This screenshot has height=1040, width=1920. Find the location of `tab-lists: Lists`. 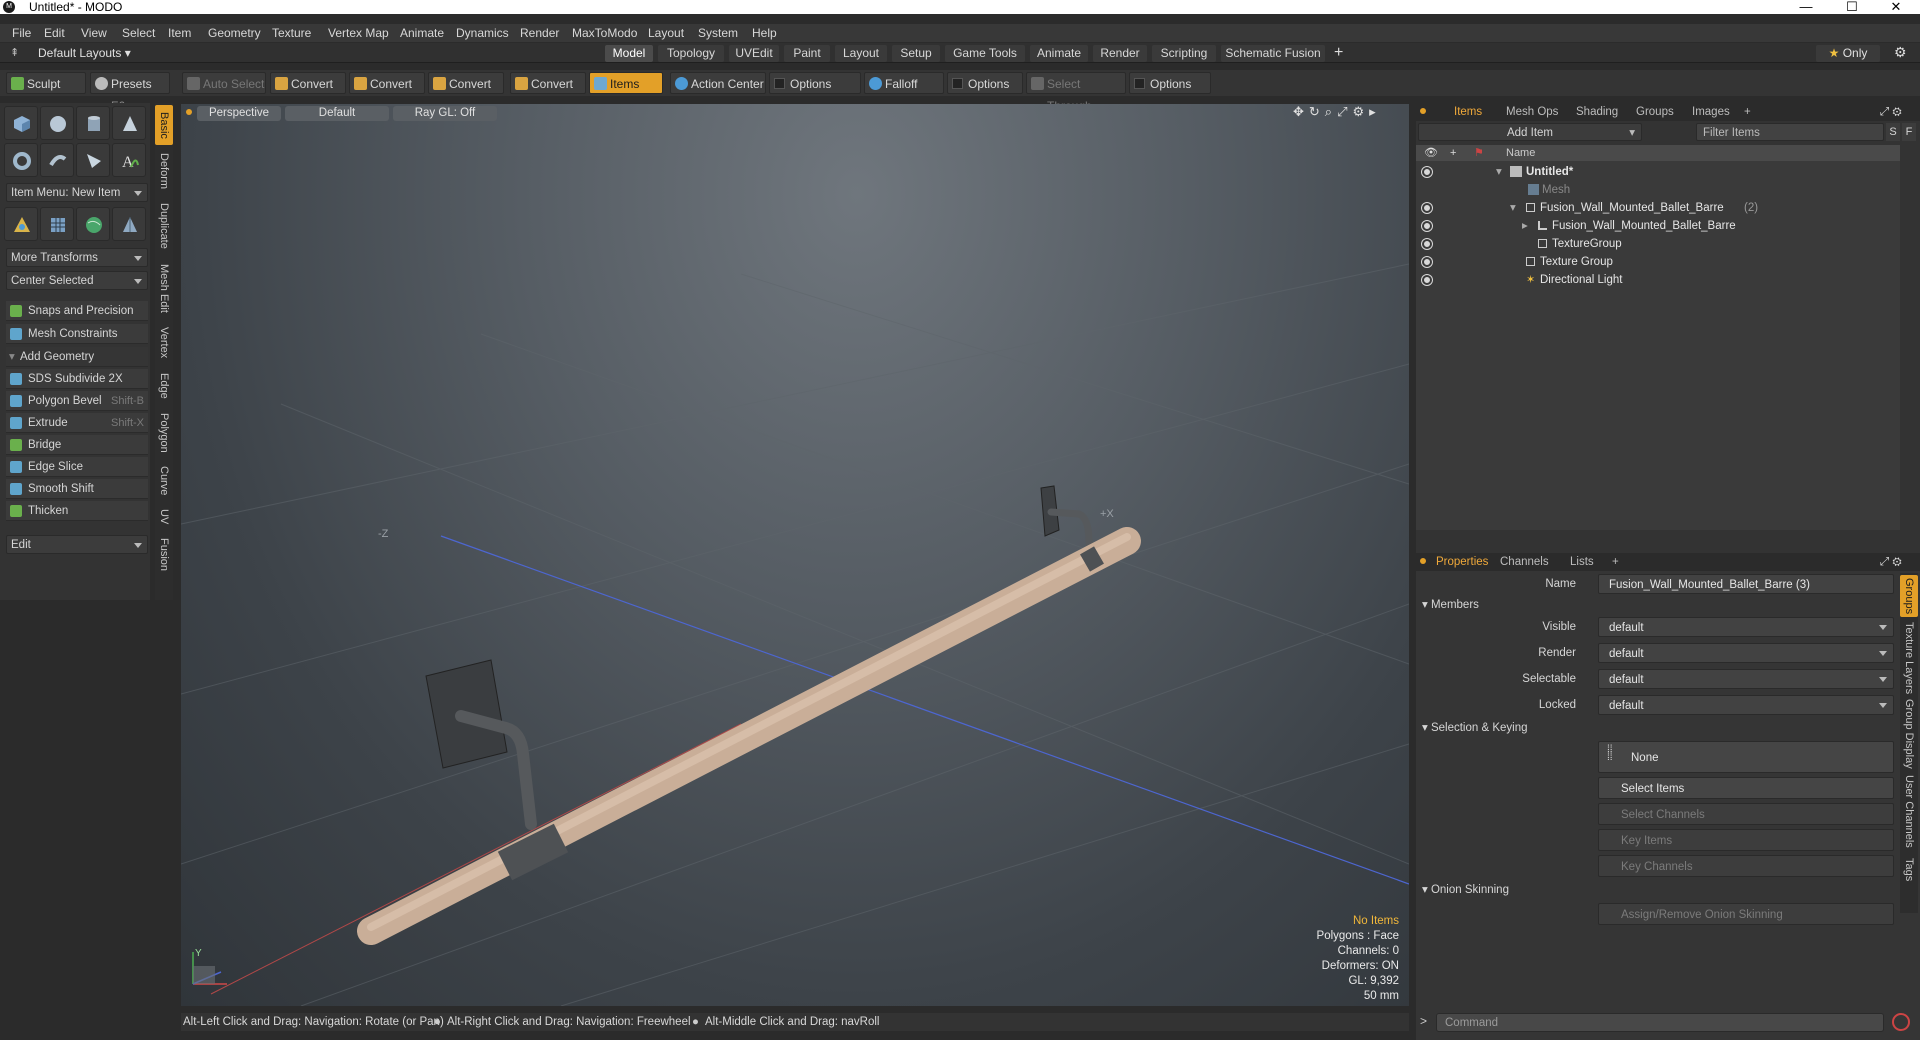

tab-lists: Lists is located at coordinates (1582, 562).